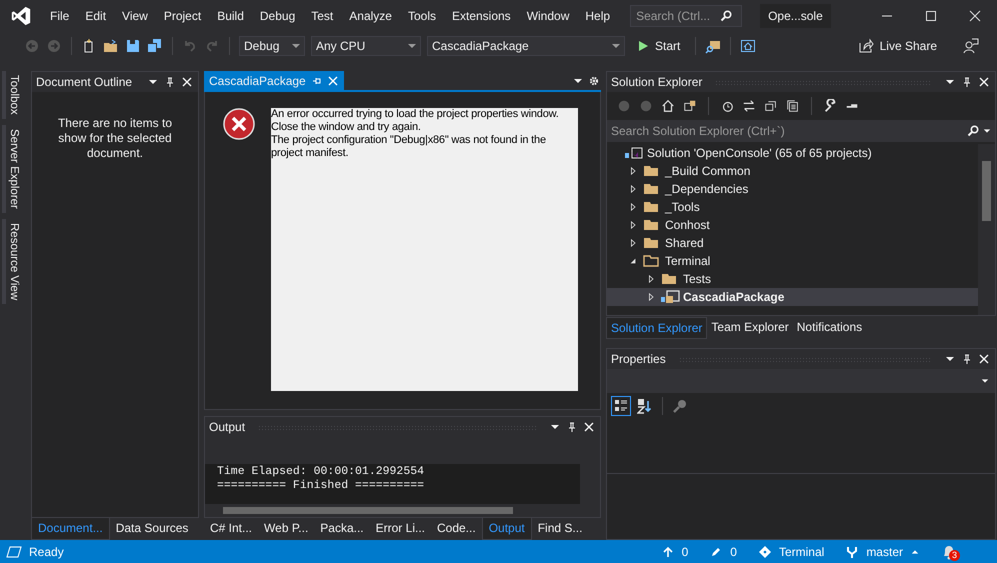 The height and width of the screenshot is (563, 997). What do you see at coordinates (750, 328) in the screenshot?
I see `panel-tab: Team Explorer` at bounding box center [750, 328].